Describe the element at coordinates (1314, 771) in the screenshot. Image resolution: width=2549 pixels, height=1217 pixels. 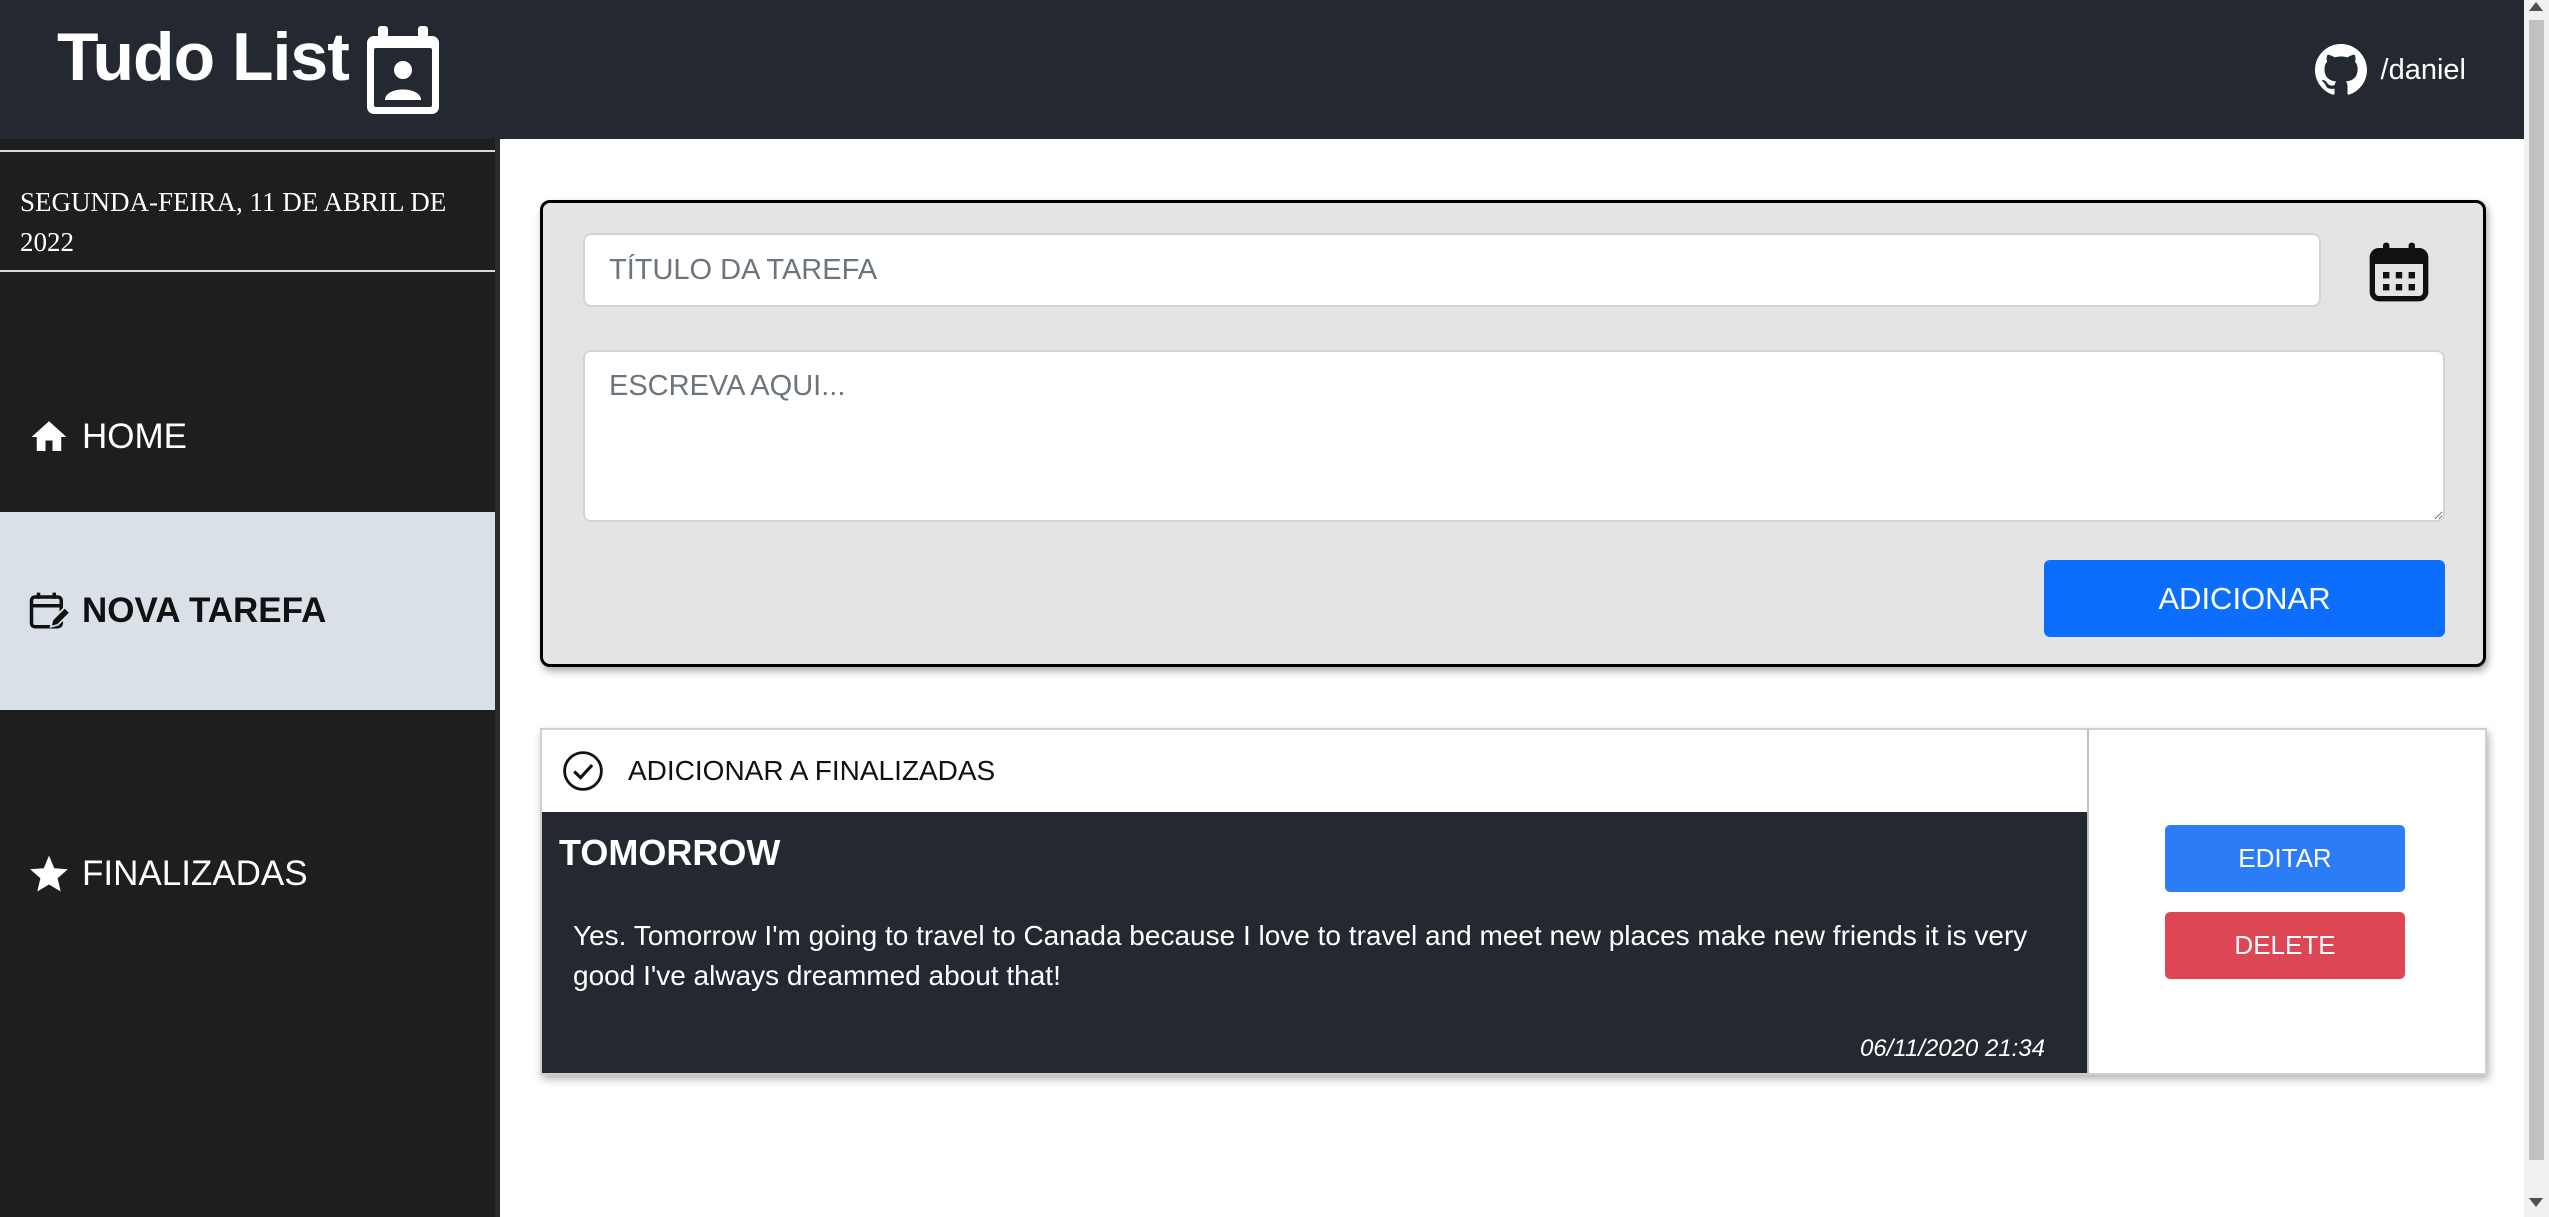
I see `add-to-finished-toggle: ADICIONAR A FINALIZADAS` at that location.